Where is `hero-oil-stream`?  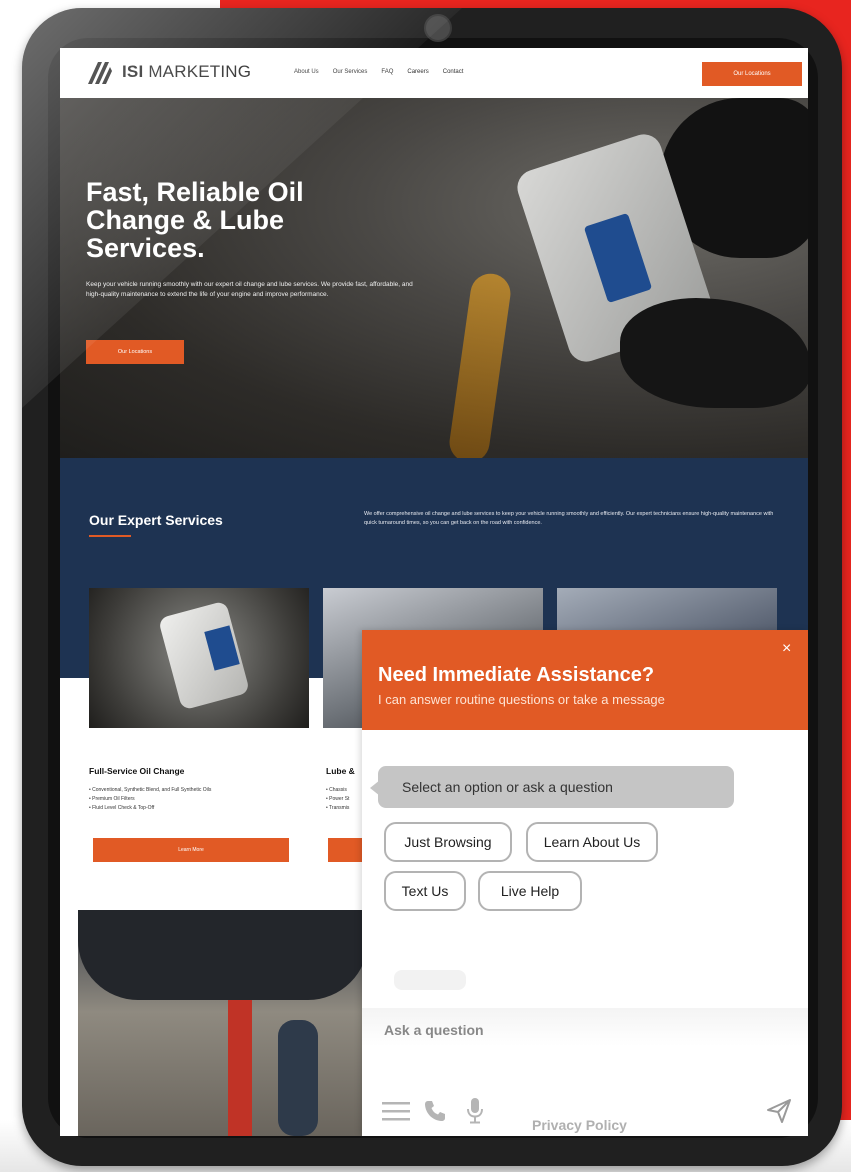 hero-oil-stream is located at coordinates (480, 364).